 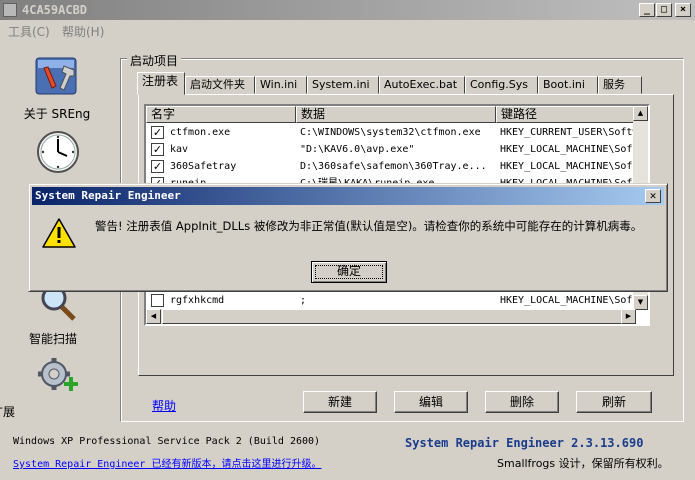 What do you see at coordinates (221, 114) in the screenshot?
I see `column-name: 名字` at bounding box center [221, 114].